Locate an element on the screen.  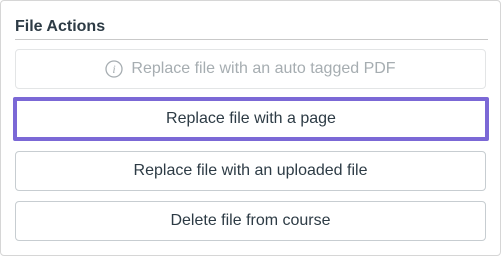
button-label: Replace file with a page is located at coordinates (251, 118).